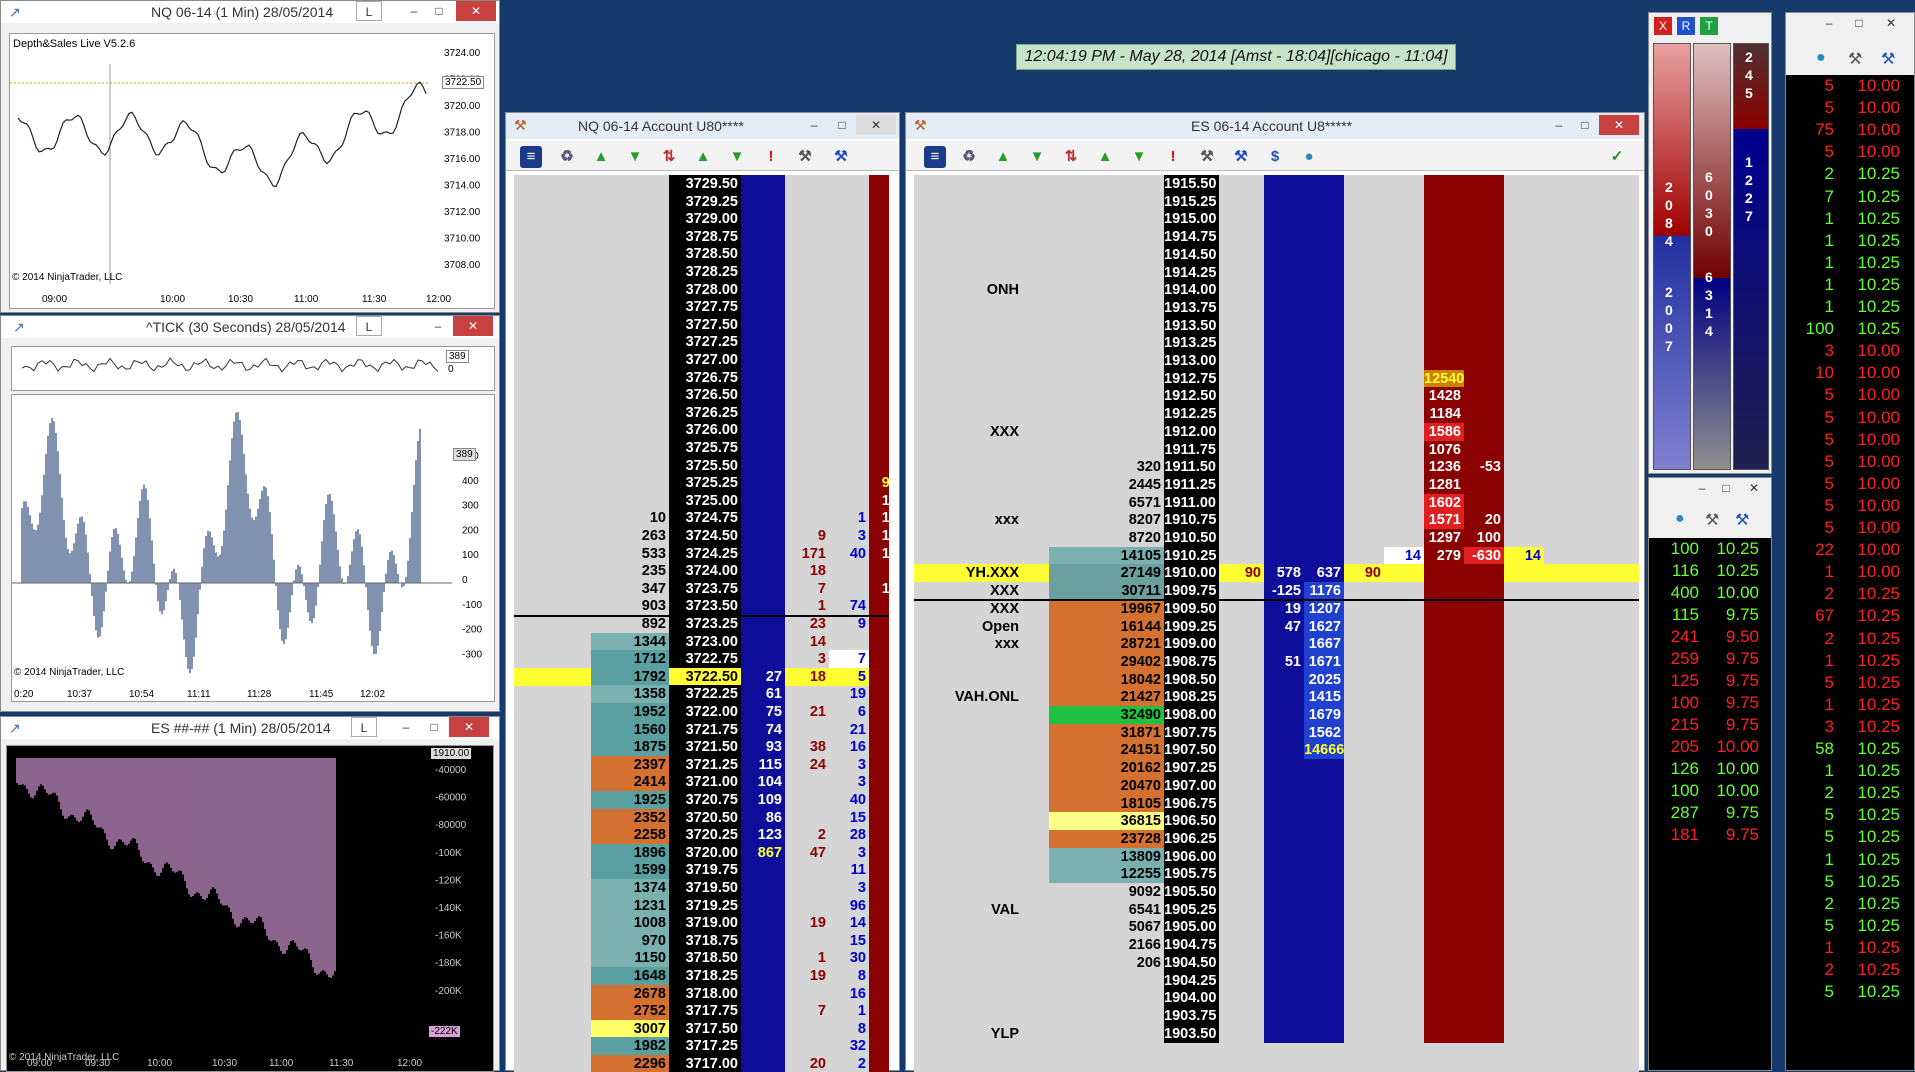  Describe the element at coordinates (807, 712) in the screenshot. I see `sell-volume: 21` at that location.